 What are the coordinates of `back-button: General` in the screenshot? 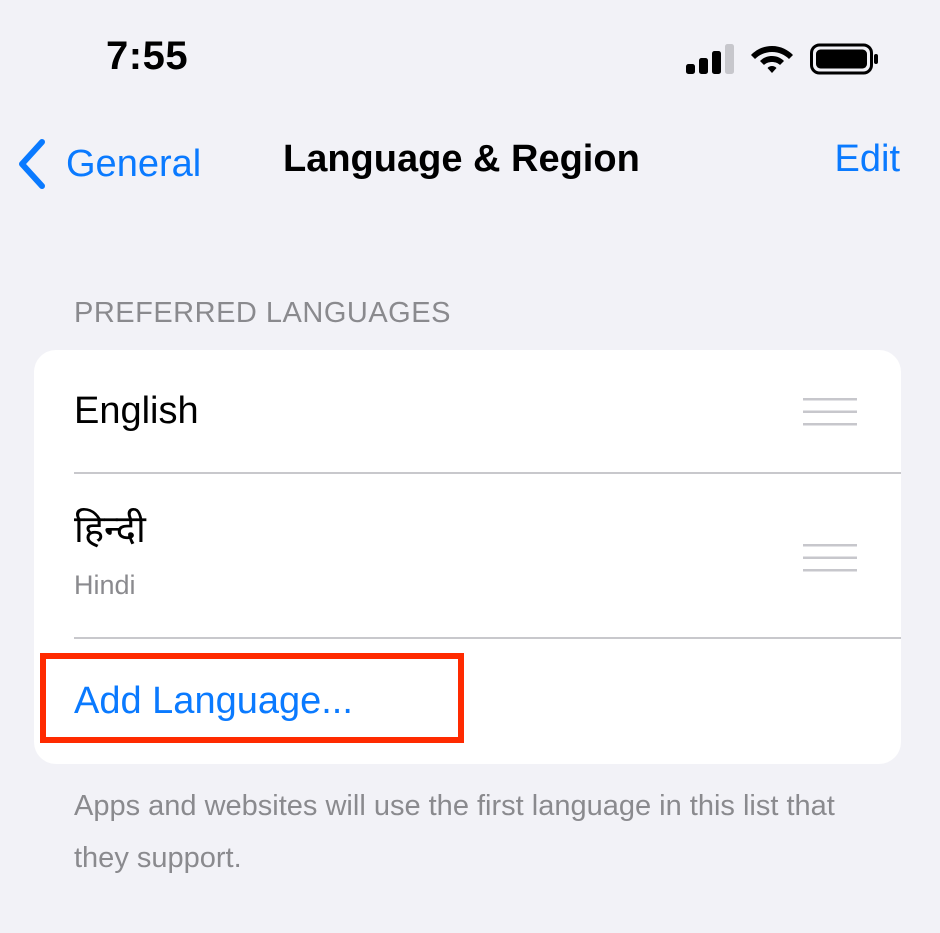 It's located at (107, 164).